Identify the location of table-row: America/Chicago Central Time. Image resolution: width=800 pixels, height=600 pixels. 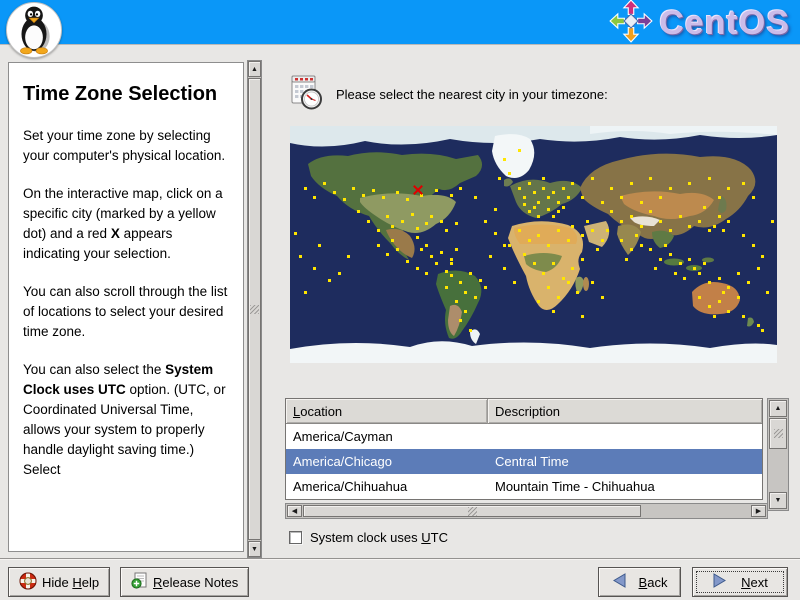
(524, 461).